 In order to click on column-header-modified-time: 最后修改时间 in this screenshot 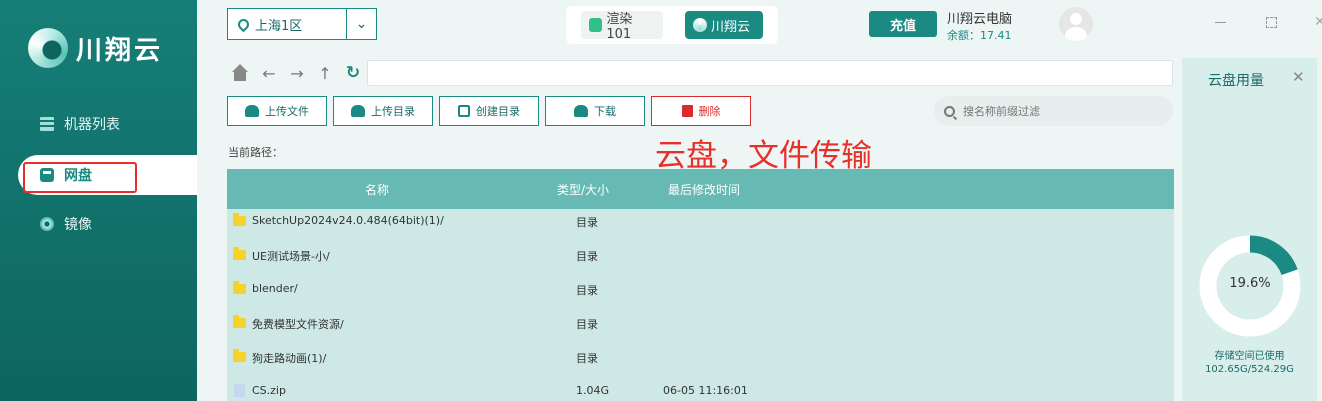, I will do `click(704, 189)`.